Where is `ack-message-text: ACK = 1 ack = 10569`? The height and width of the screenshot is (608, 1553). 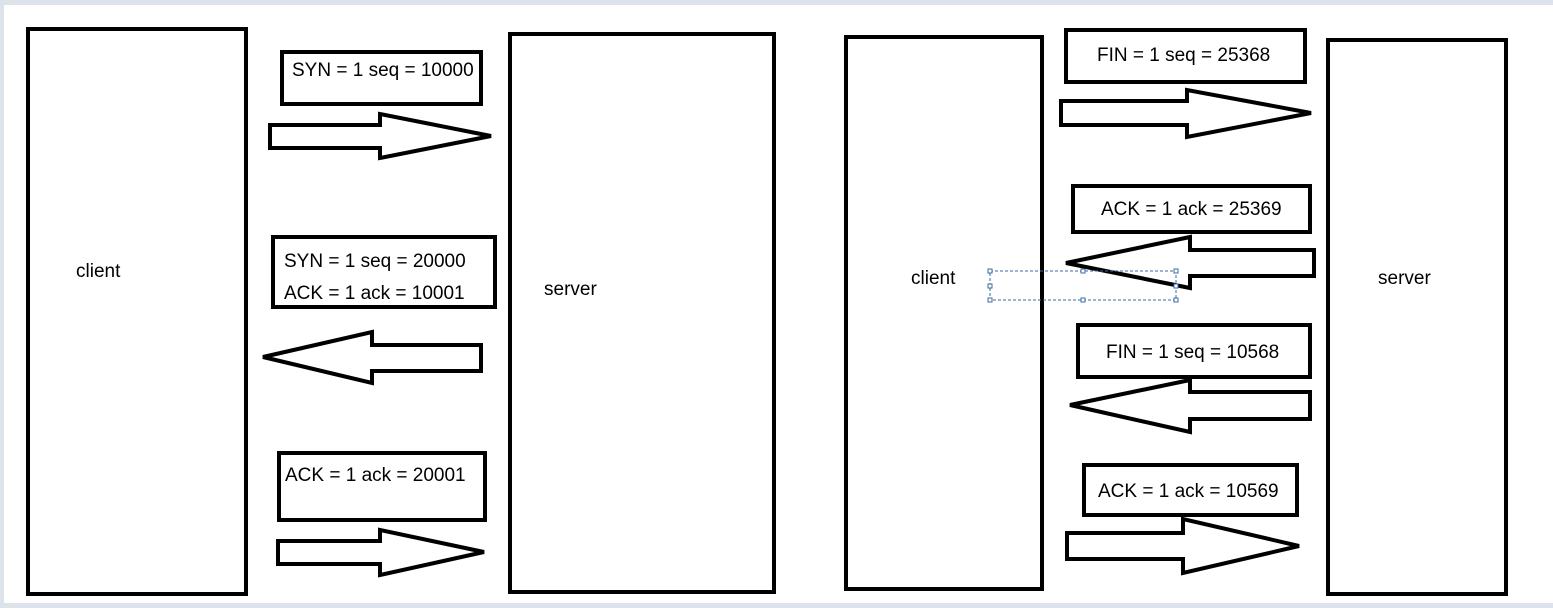 ack-message-text: ACK = 1 ack = 10569 is located at coordinates (1188, 491).